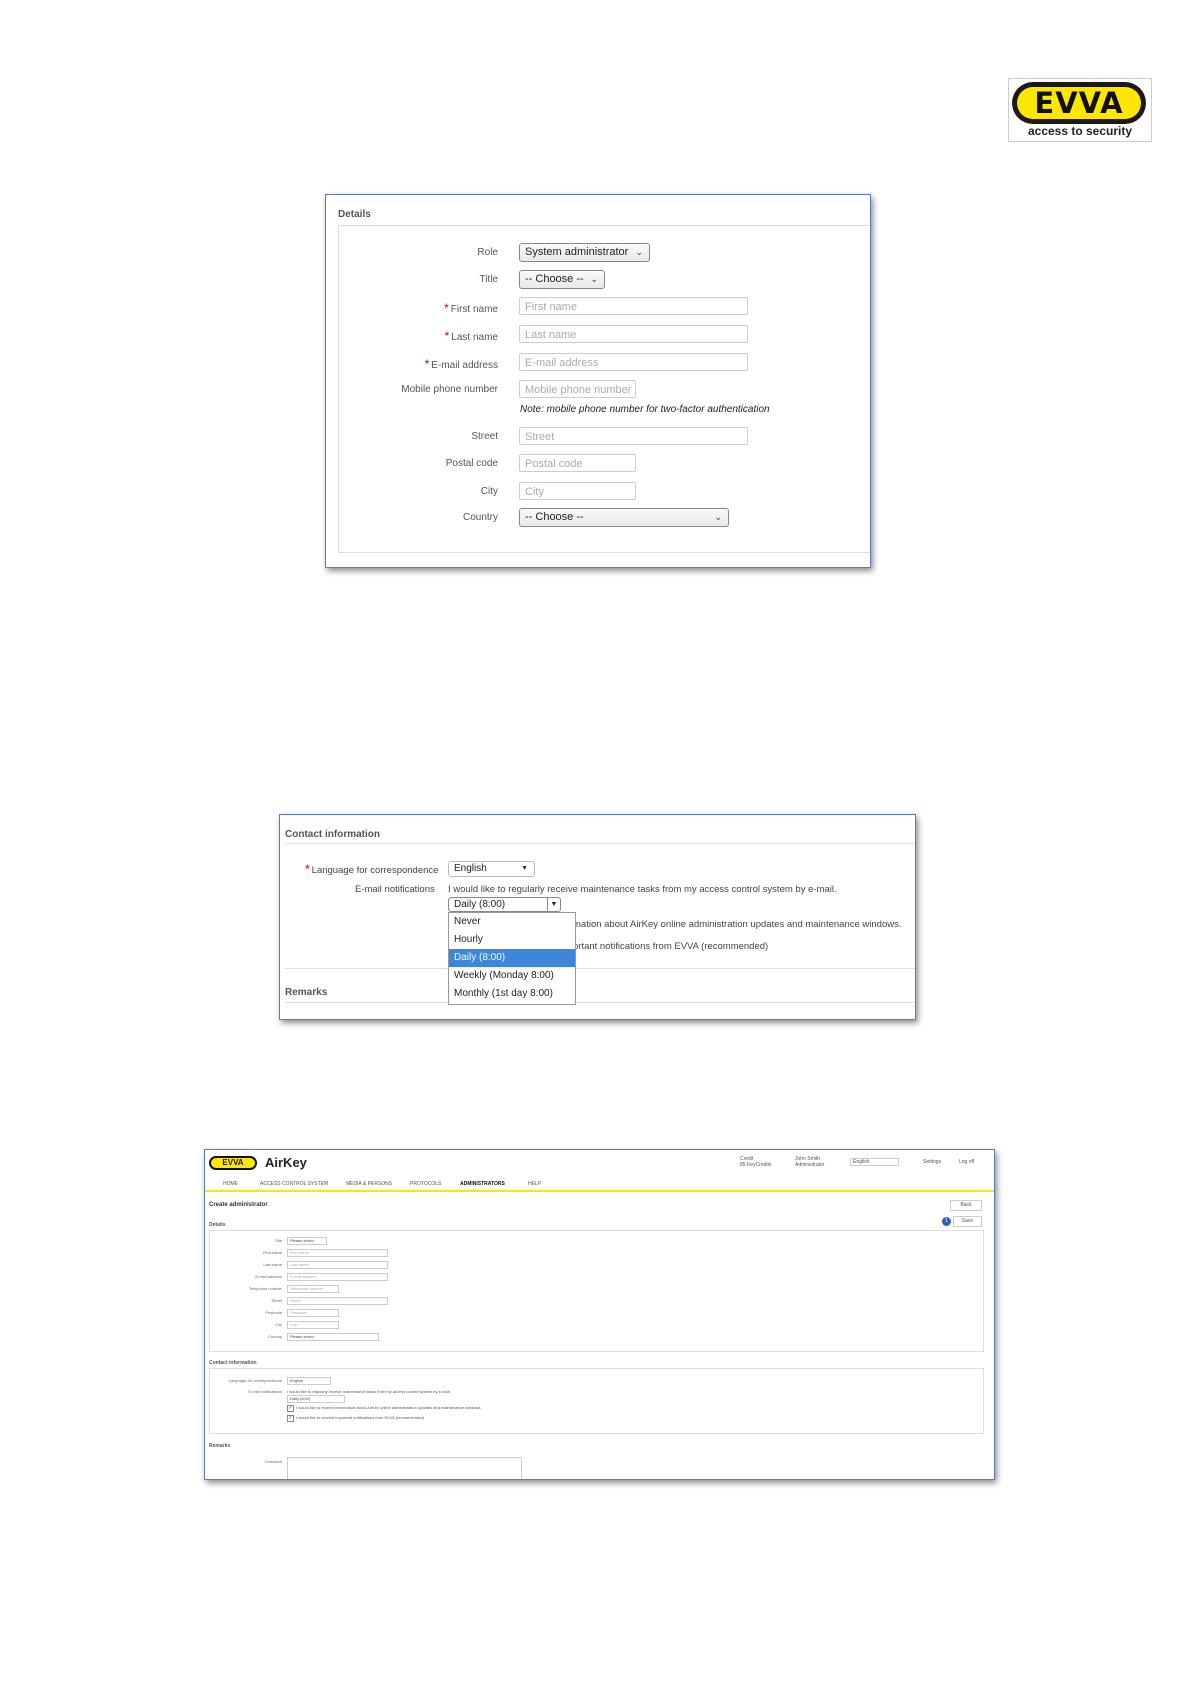 The height and width of the screenshot is (1684, 1191). I want to click on nav-protocols: PROTOCOLS, so click(425, 1184).